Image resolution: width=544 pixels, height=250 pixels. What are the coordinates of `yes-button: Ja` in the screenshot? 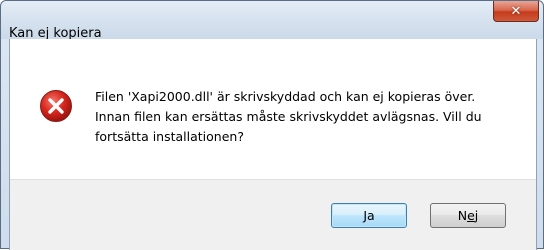 It's located at (369, 215).